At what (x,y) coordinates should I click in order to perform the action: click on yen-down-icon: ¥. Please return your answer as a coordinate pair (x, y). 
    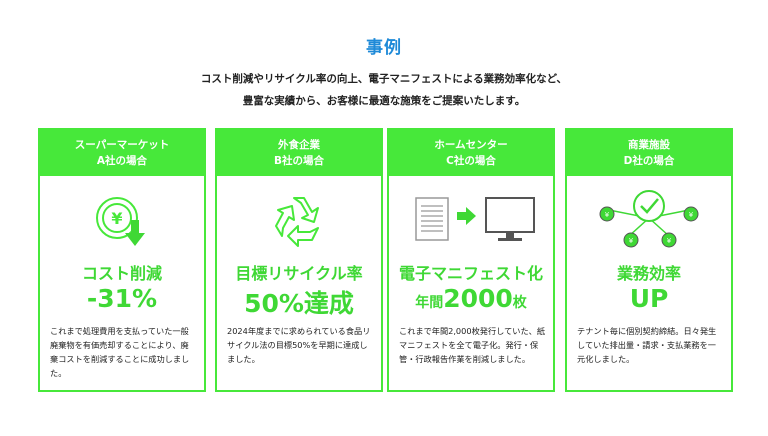
    Looking at the image, I should click on (122, 221).